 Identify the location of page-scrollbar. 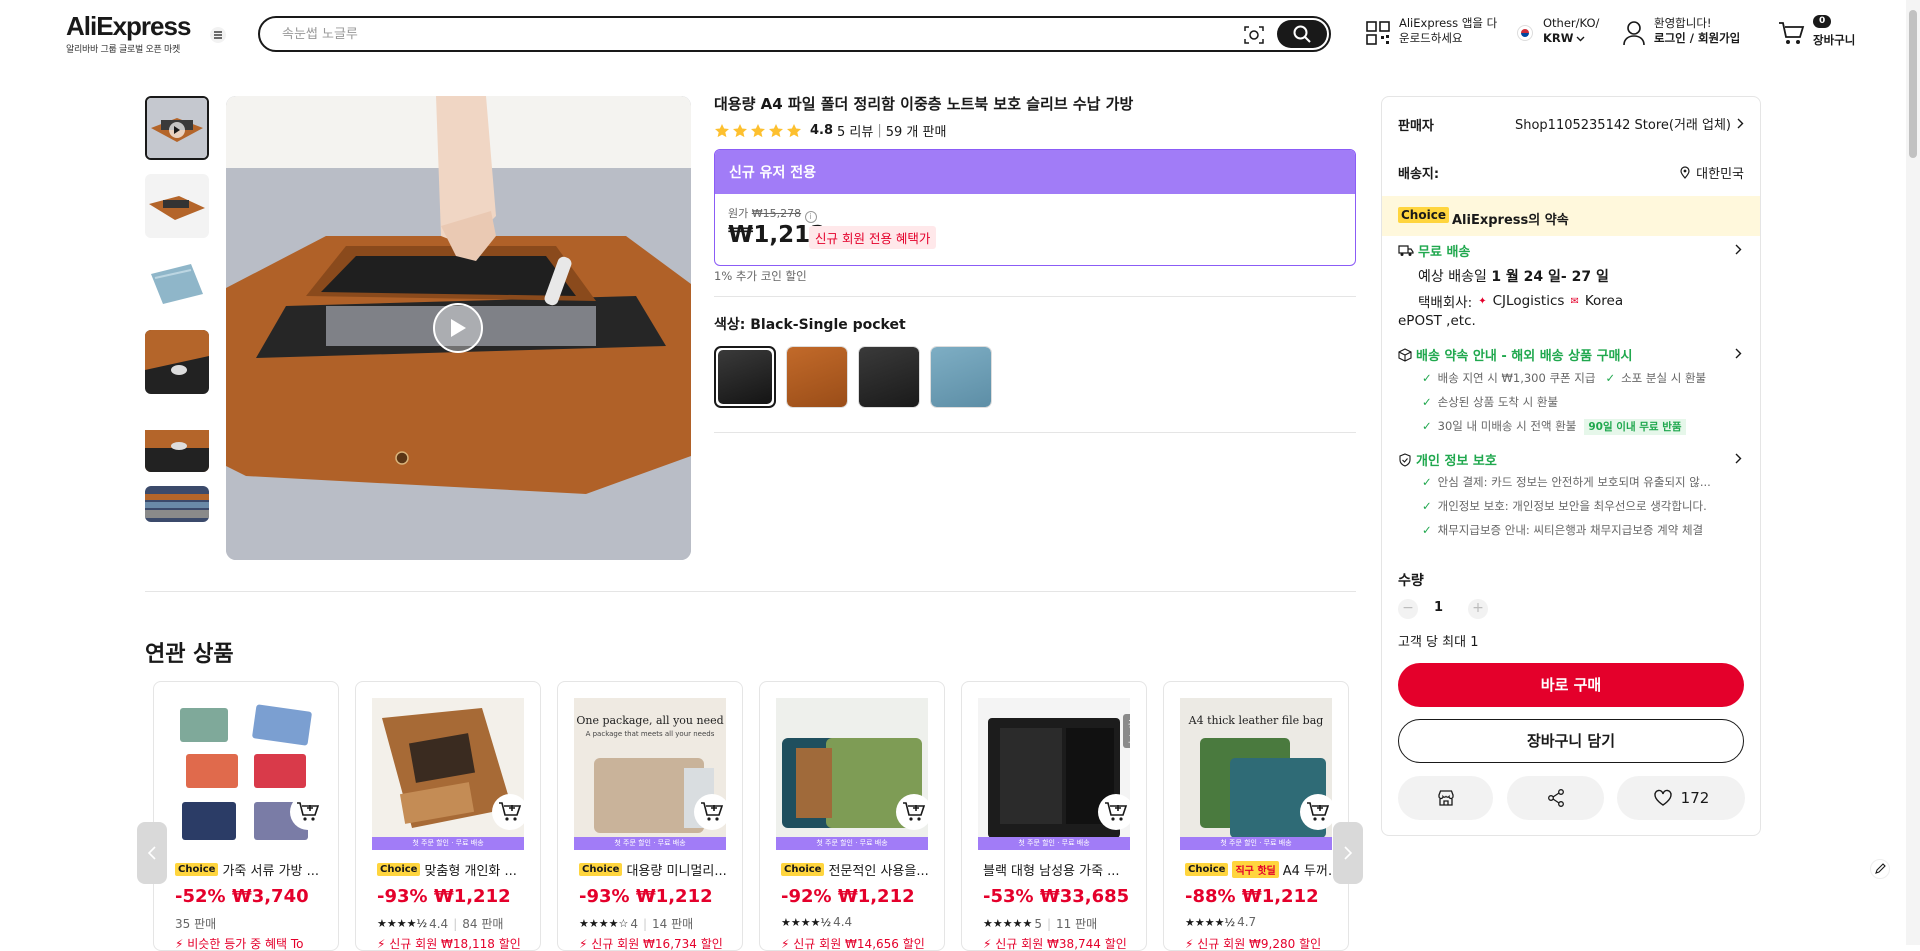
(1913, 472).